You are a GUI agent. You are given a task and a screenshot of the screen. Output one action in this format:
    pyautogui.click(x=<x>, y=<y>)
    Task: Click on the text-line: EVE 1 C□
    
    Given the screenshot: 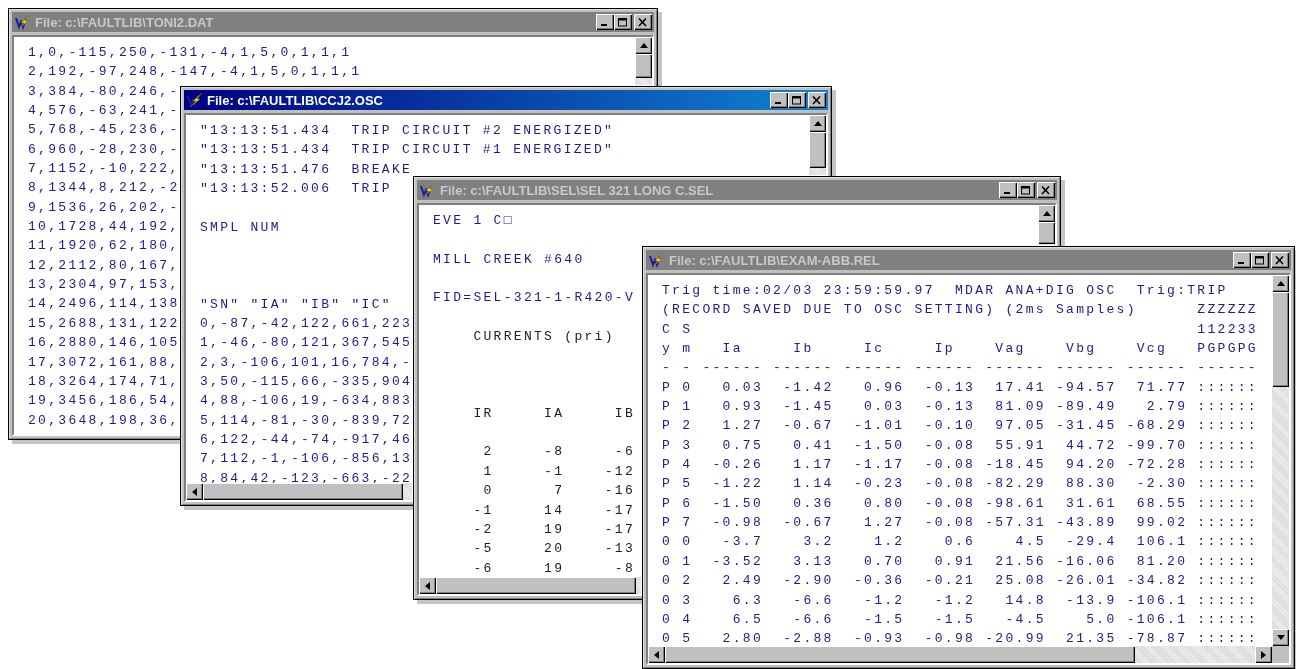 What is the action you would take?
    pyautogui.click(x=473, y=220)
    